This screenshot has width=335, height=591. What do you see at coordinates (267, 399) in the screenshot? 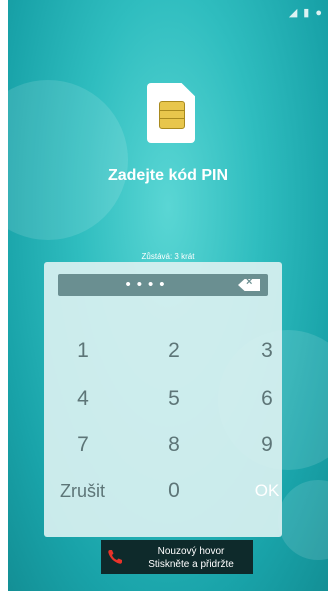
I see `key-6: 6` at bounding box center [267, 399].